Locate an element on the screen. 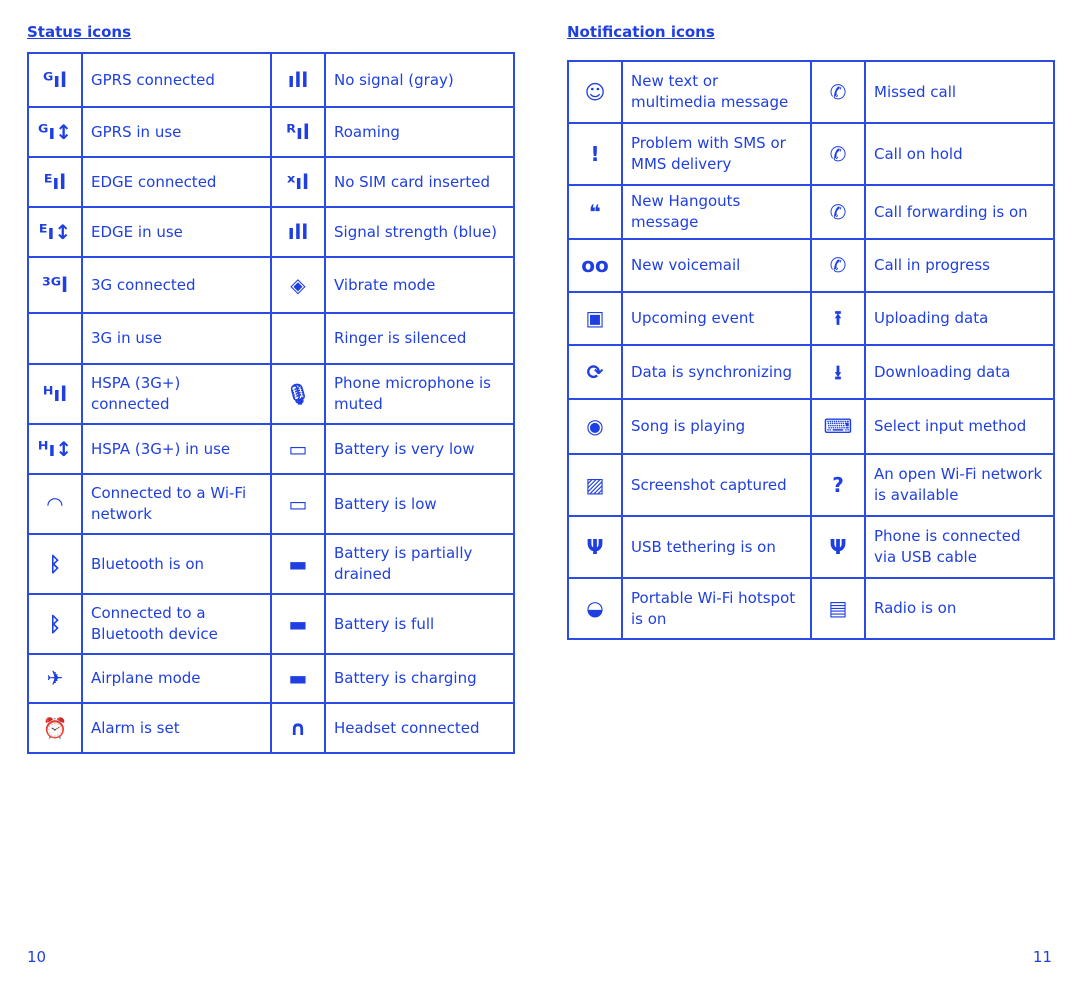 Image resolution: width=1080 pixels, height=990 pixels. table-row: ◉ Song is playing ⌨ Select input method is located at coordinates (811, 426).